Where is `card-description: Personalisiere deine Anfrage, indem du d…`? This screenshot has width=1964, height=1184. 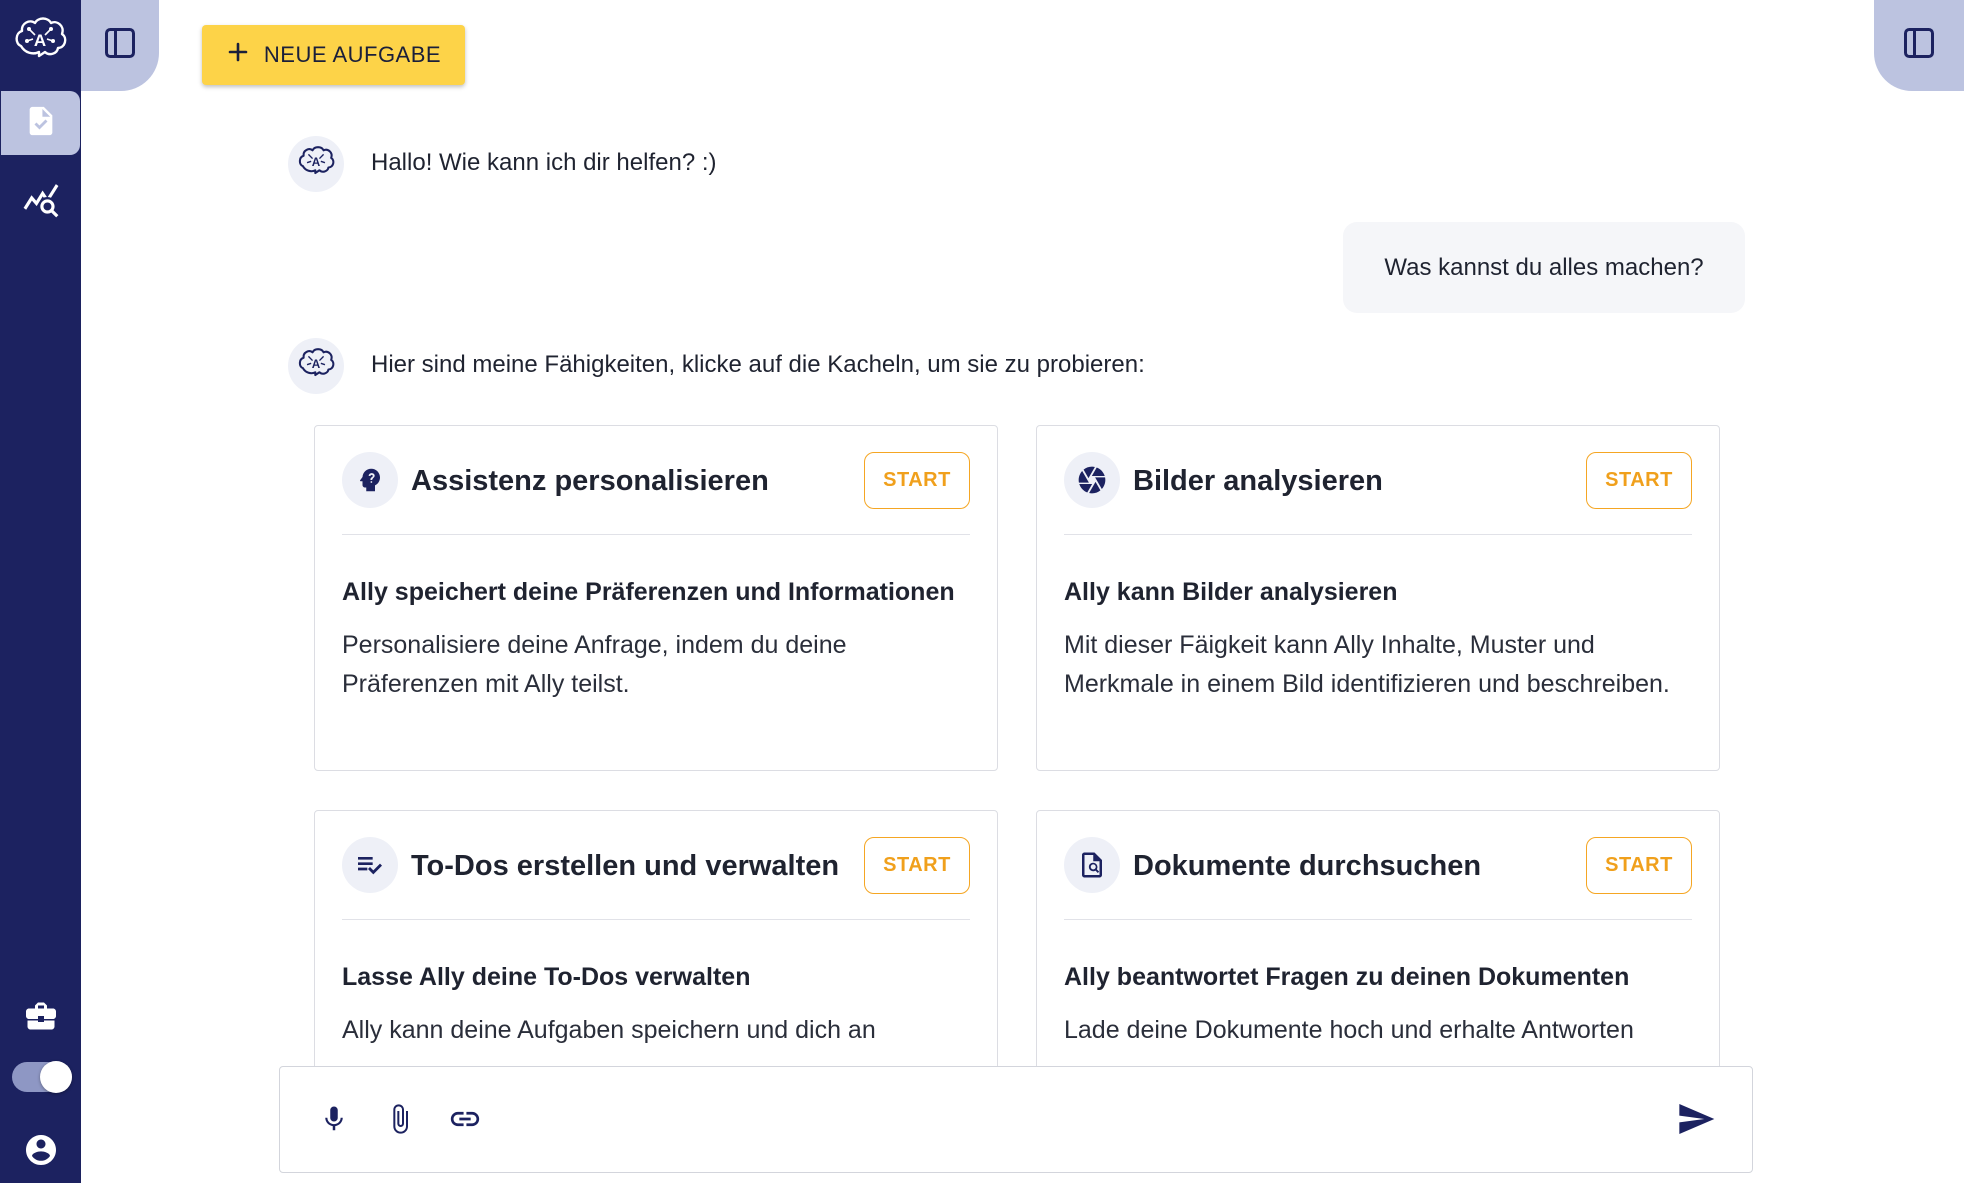 card-description: Personalisiere deine Anfrage, indem du d… is located at coordinates (594, 664).